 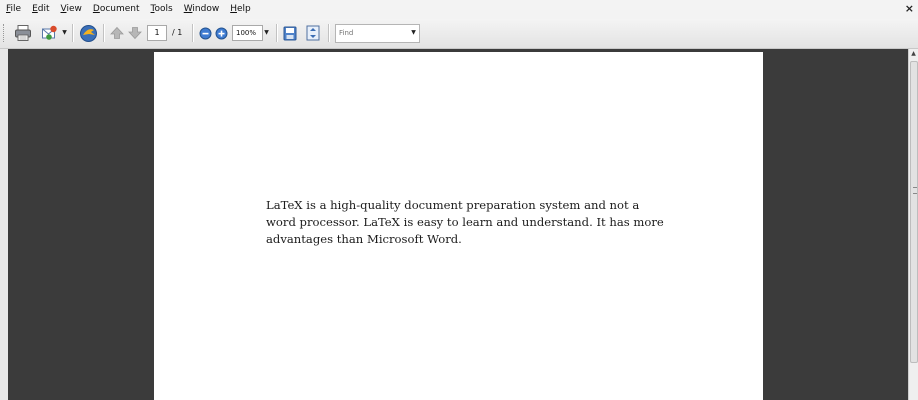 I want to click on email-button, so click(x=50, y=33).